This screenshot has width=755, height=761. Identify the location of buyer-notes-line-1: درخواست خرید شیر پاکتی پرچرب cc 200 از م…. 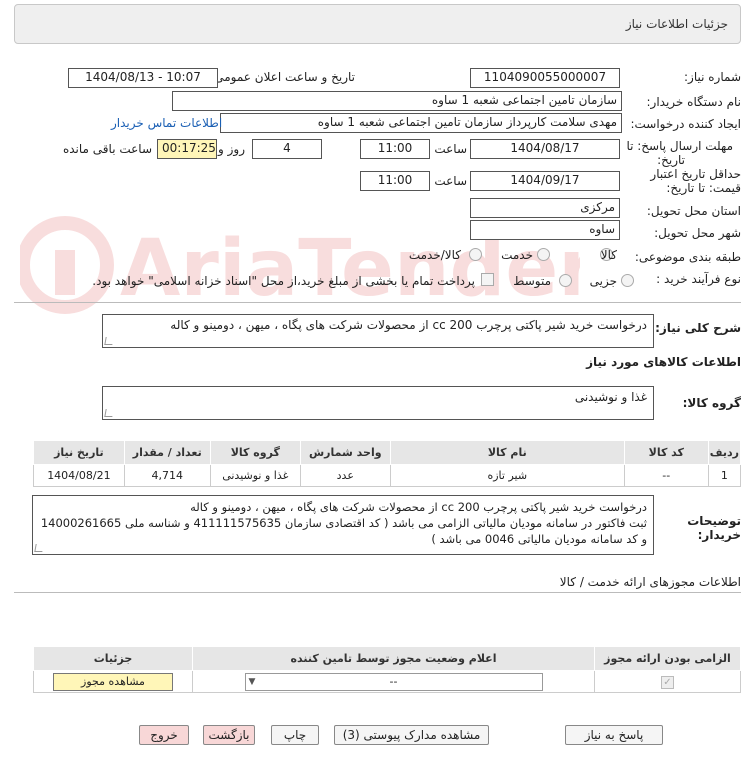
(418, 507).